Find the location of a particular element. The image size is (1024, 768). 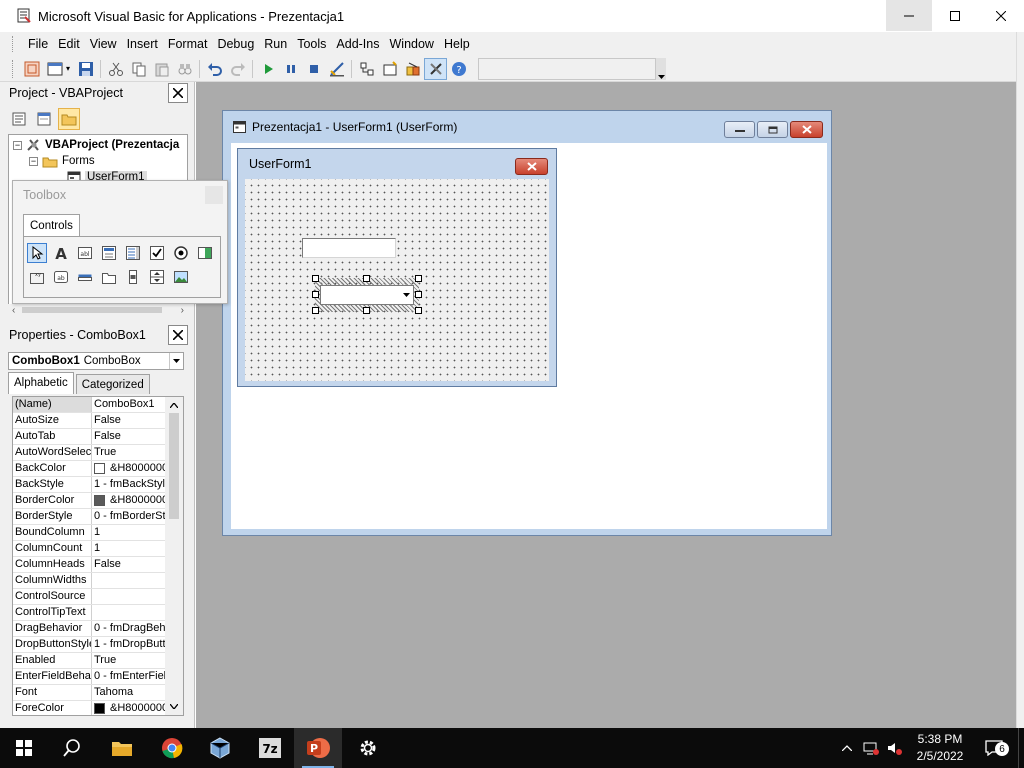

view-code-button is located at coordinates (19, 119).